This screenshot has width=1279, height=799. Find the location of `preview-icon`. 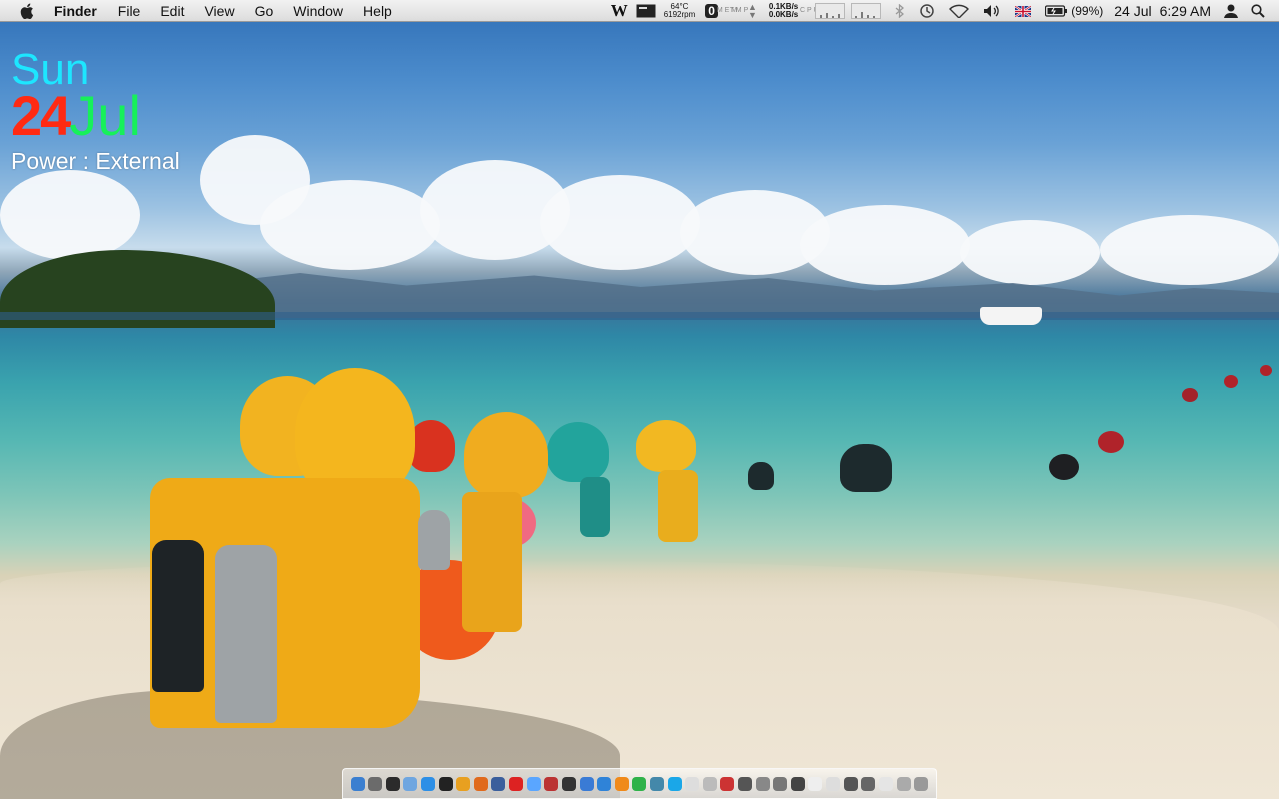

preview-icon is located at coordinates (709, 783).